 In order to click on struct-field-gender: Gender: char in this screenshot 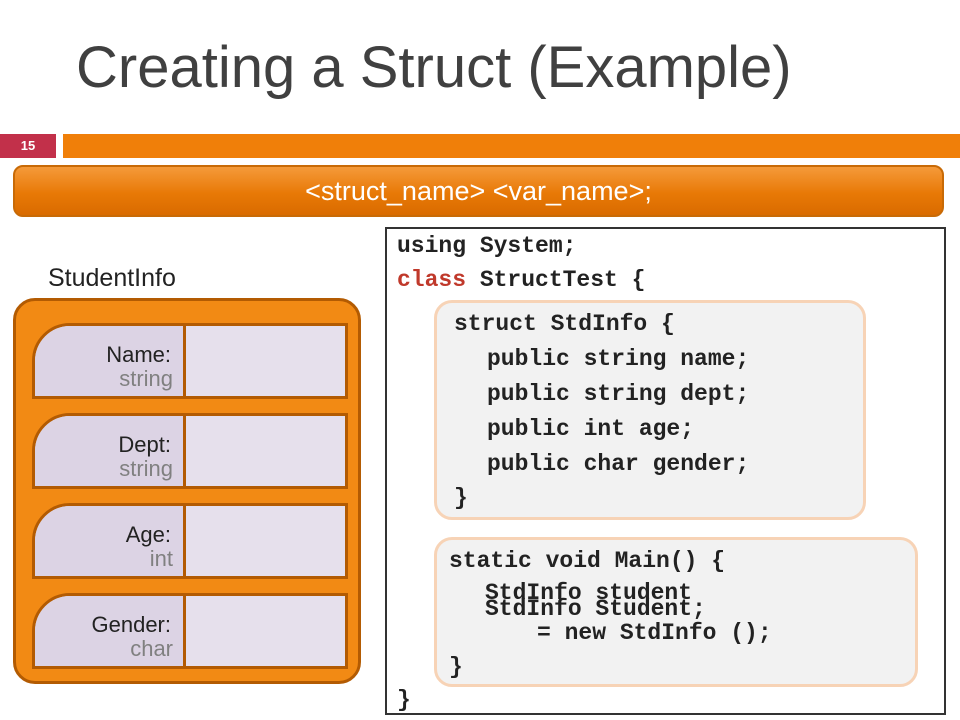, I will do `click(190, 631)`.